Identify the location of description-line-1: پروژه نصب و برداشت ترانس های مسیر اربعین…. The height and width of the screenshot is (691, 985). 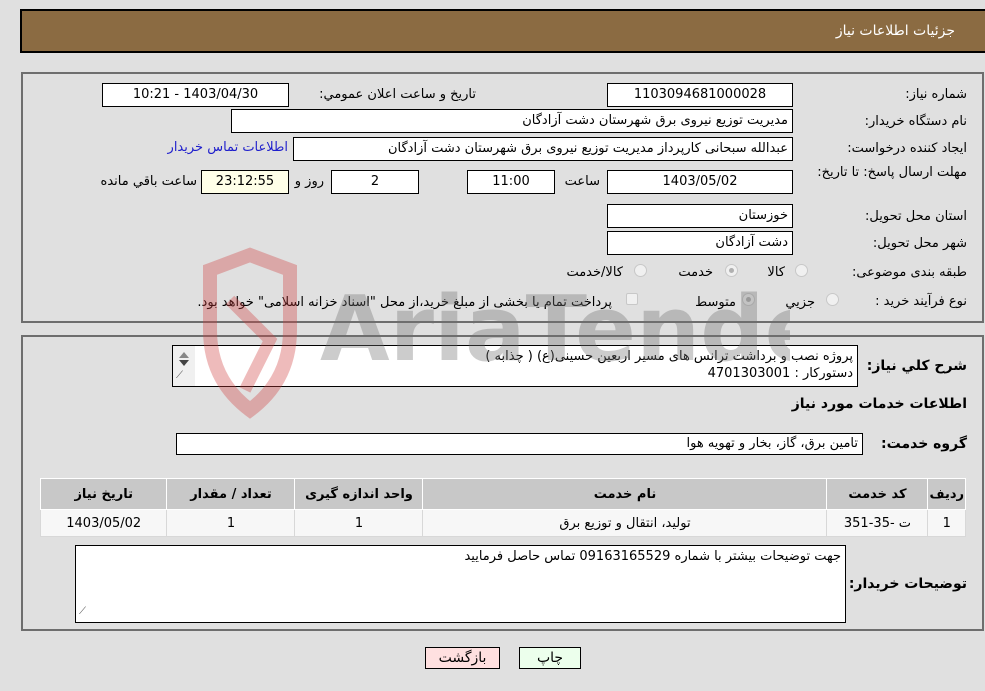
(669, 356).